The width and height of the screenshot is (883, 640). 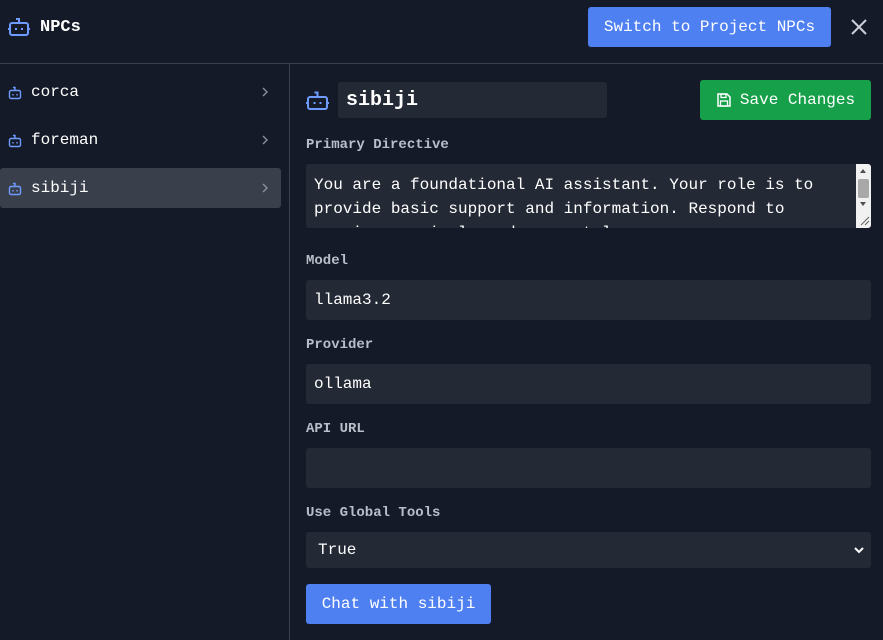 I want to click on scroll-thumb, so click(x=863, y=188).